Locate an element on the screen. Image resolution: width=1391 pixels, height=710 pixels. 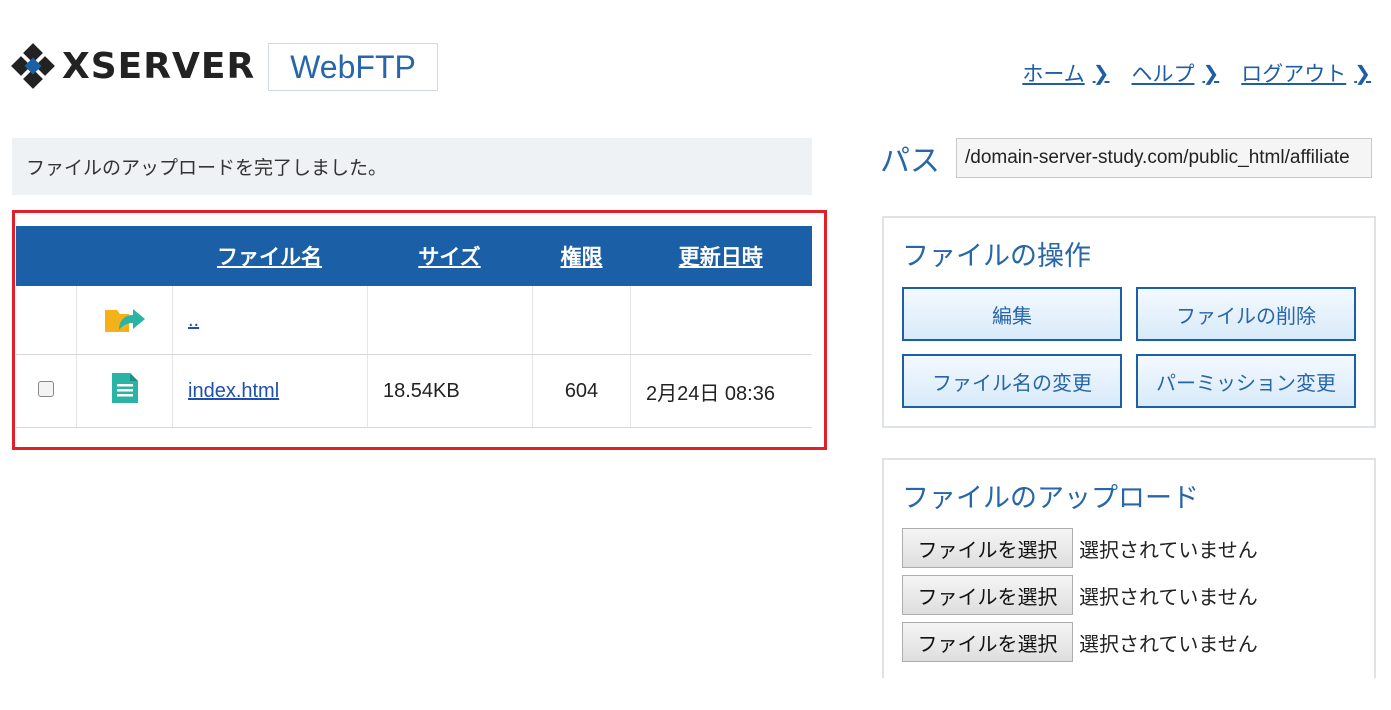
header-permission: 権限 is located at coordinates (581, 256).